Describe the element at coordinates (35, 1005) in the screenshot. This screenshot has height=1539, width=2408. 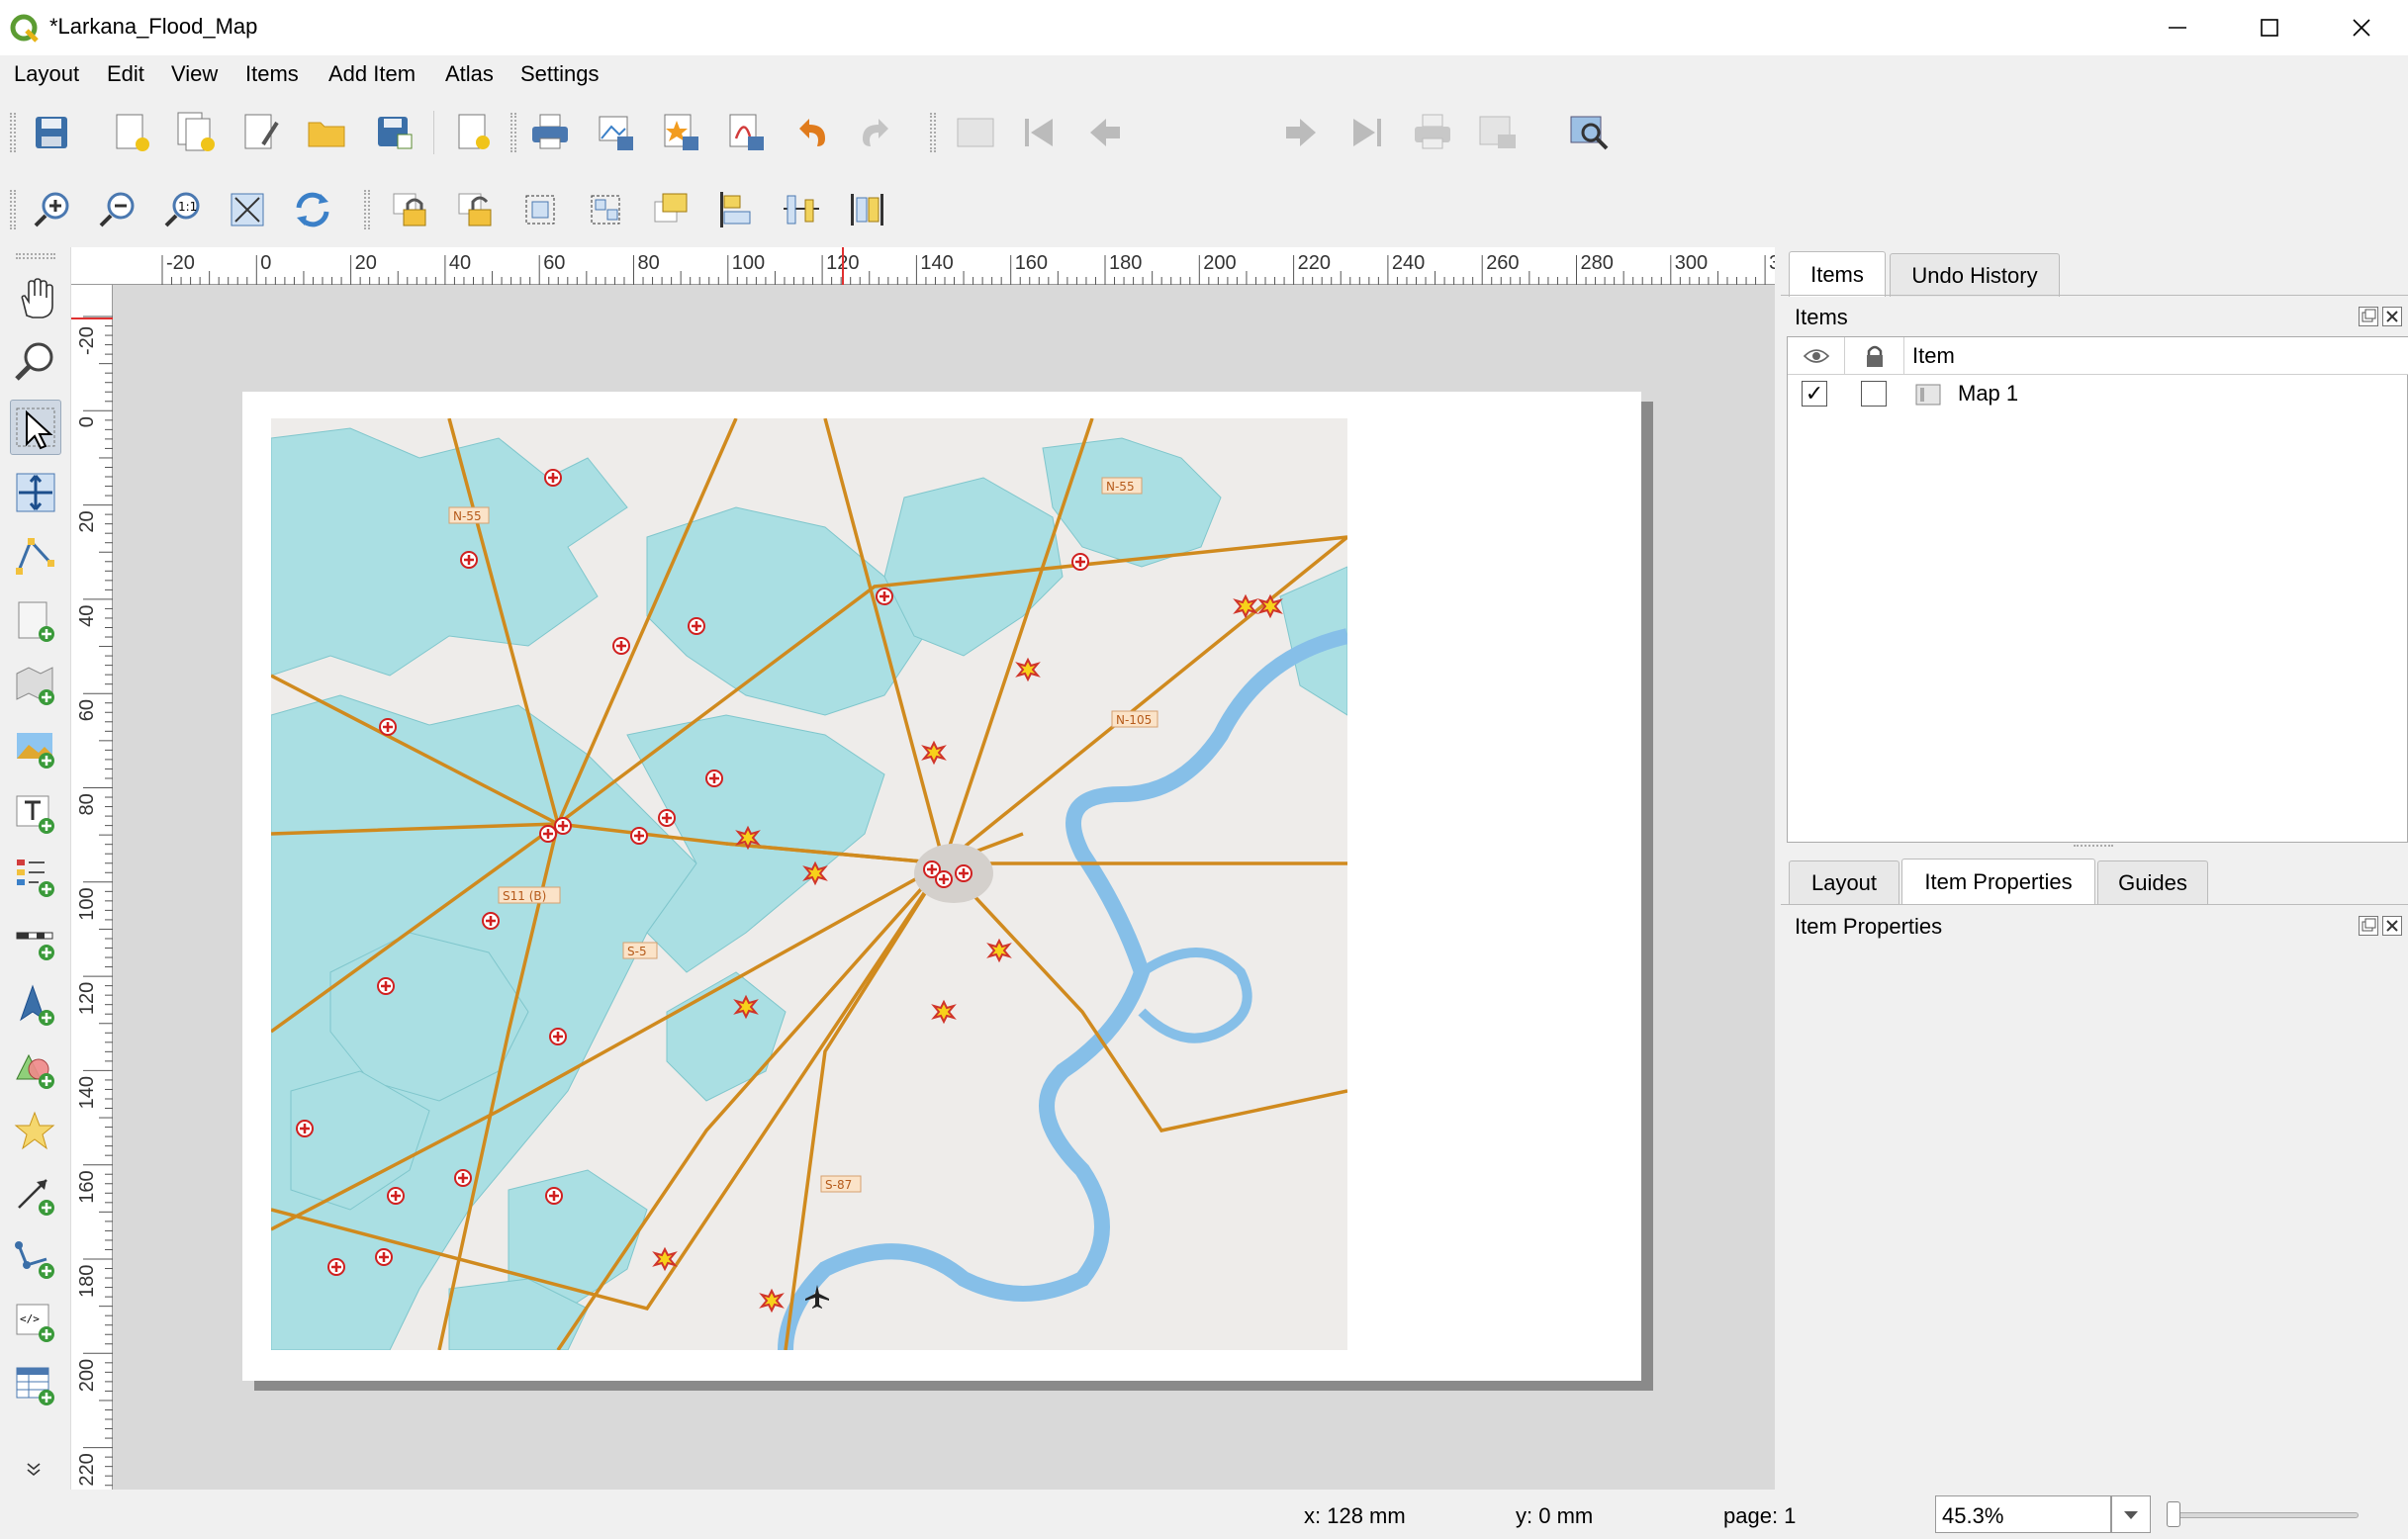
I see `add-north-arrow-tool` at that location.